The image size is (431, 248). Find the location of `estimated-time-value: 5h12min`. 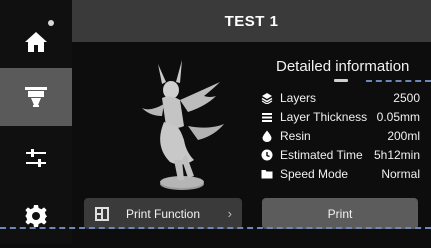

estimated-time-value: 5h12min is located at coordinates (396, 155).